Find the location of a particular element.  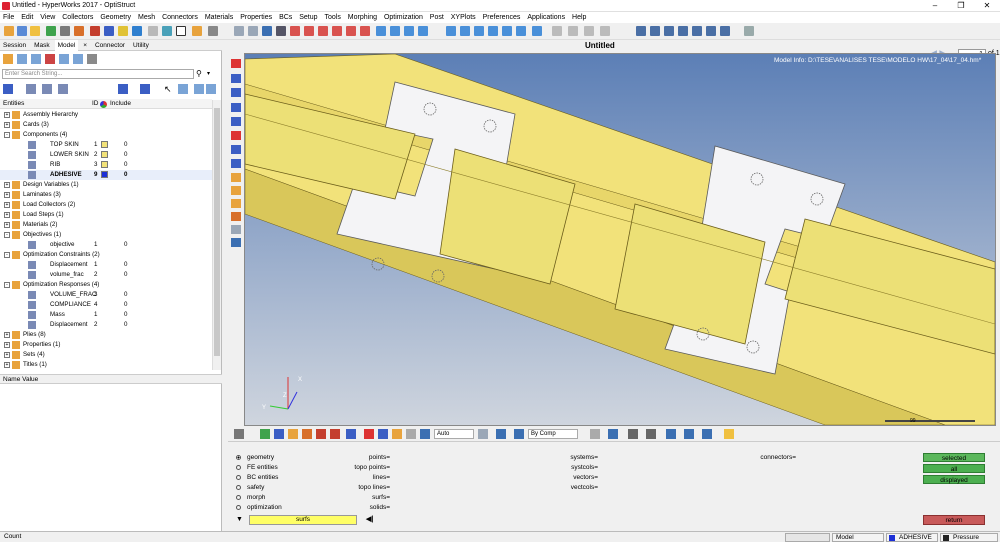

material-icon is located at coordinates (153, 31).